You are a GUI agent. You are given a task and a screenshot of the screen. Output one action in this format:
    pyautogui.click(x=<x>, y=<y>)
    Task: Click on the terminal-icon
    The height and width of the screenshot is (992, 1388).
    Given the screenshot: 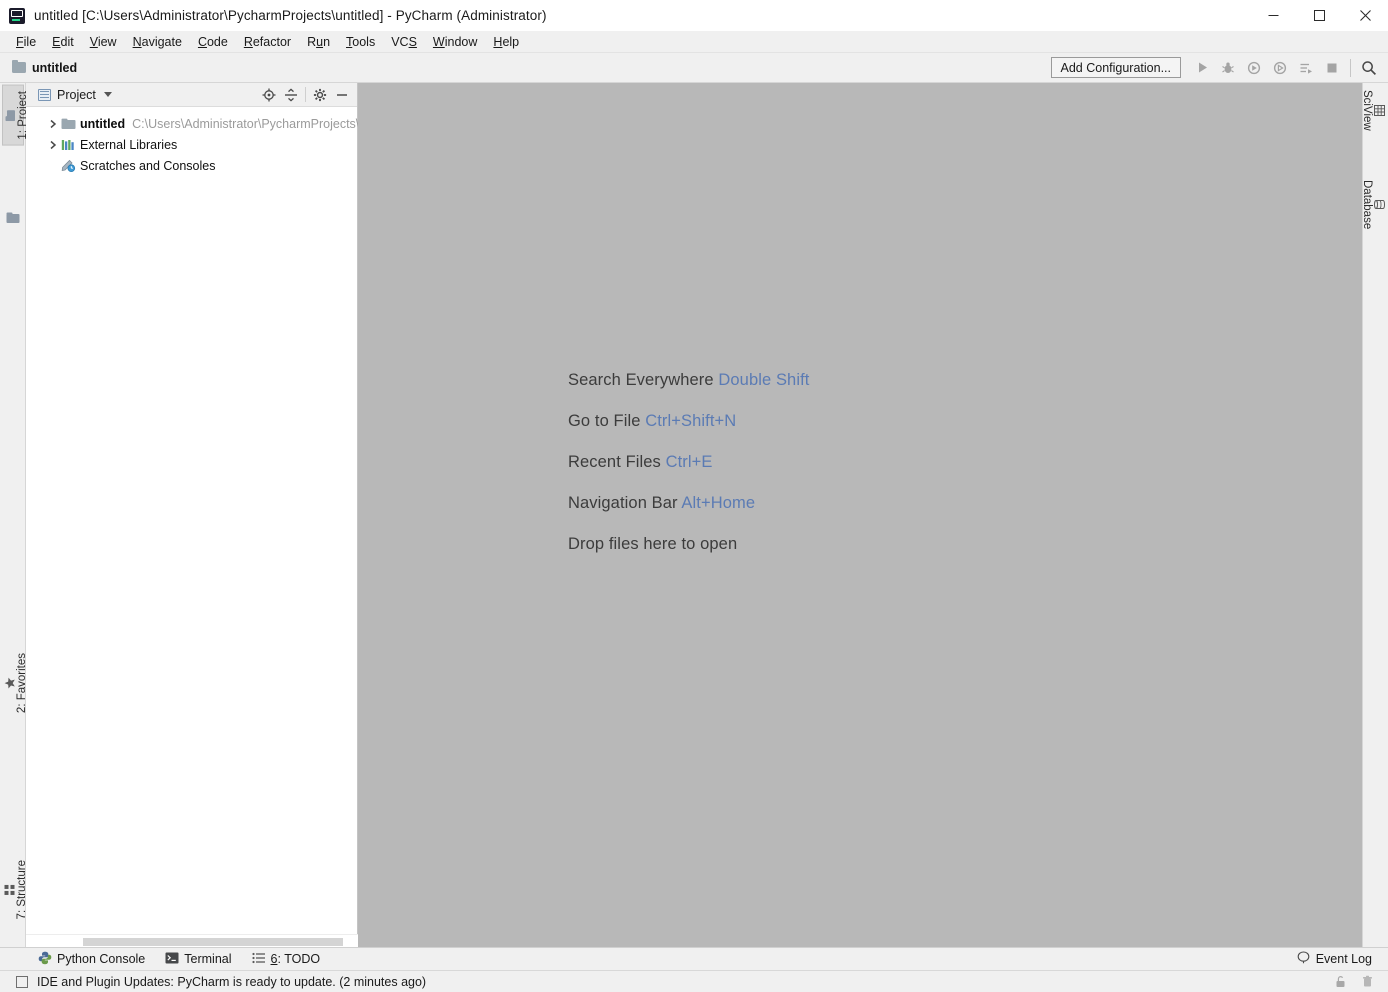 What is the action you would take?
    pyautogui.click(x=172, y=959)
    